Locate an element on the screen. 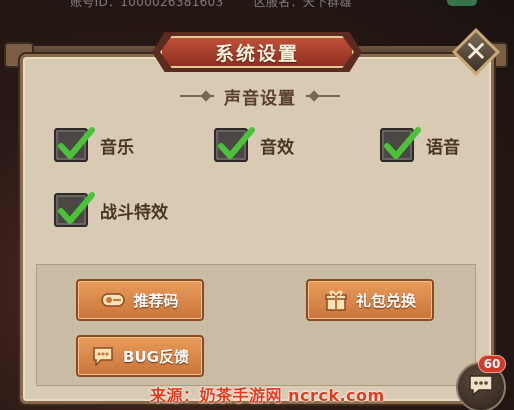 Image resolution: width=514 pixels, height=410 pixels. server-name-text: 区服名：天下群雄 is located at coordinates (302, 4).